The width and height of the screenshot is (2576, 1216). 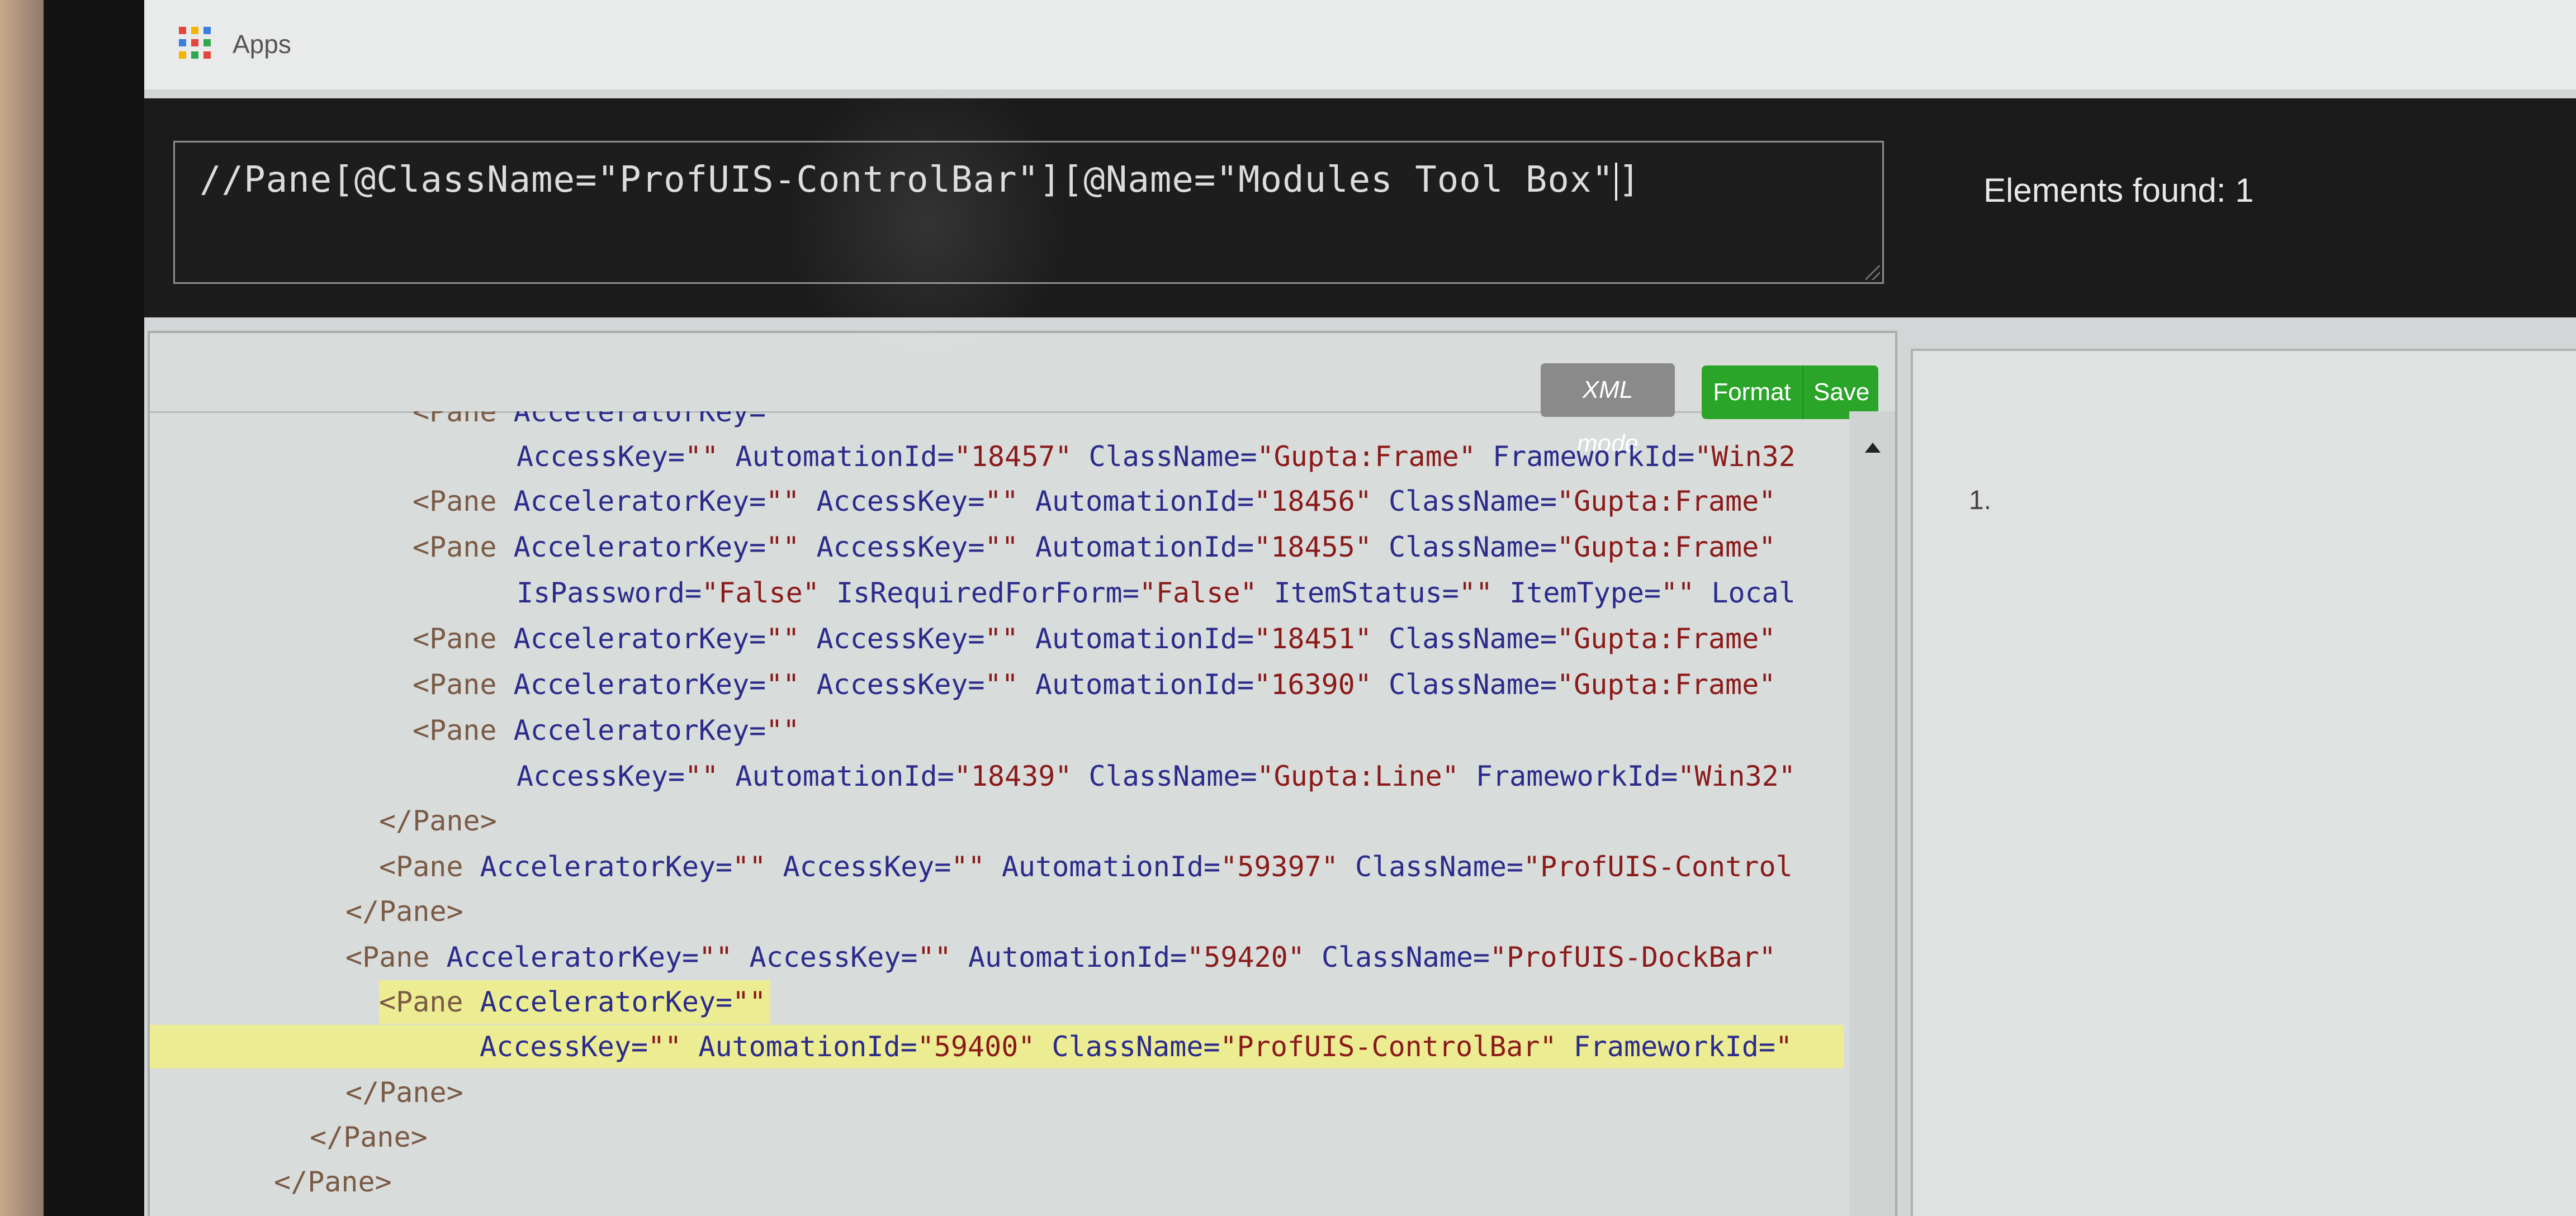 I want to click on desk-edge, so click(x=22, y=608).